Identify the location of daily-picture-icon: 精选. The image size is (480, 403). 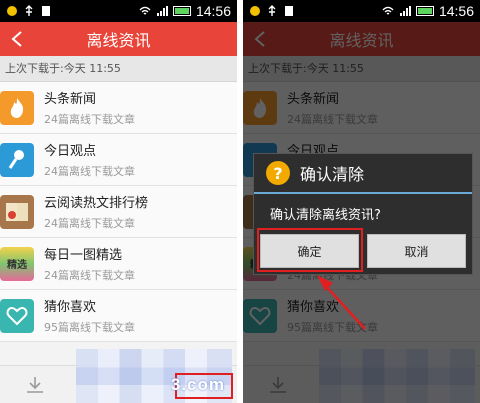
(17, 263).